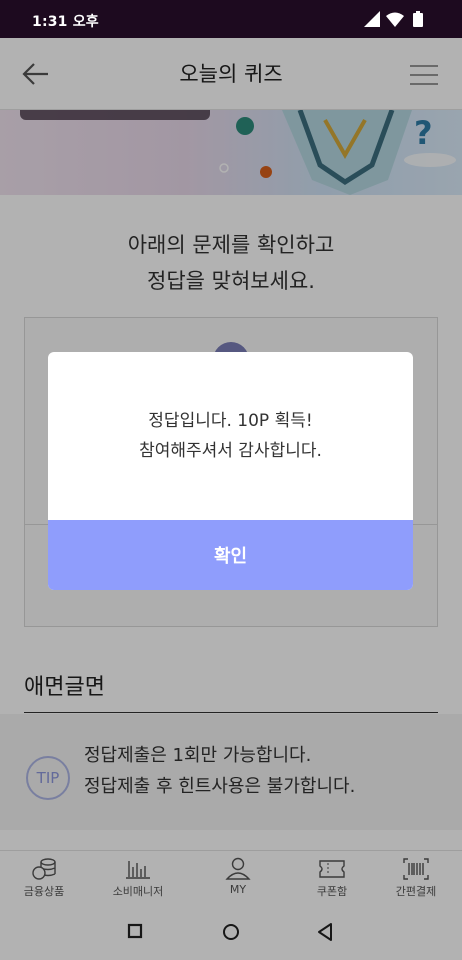 The image size is (462, 960). I want to click on wifi-icon, so click(395, 19).